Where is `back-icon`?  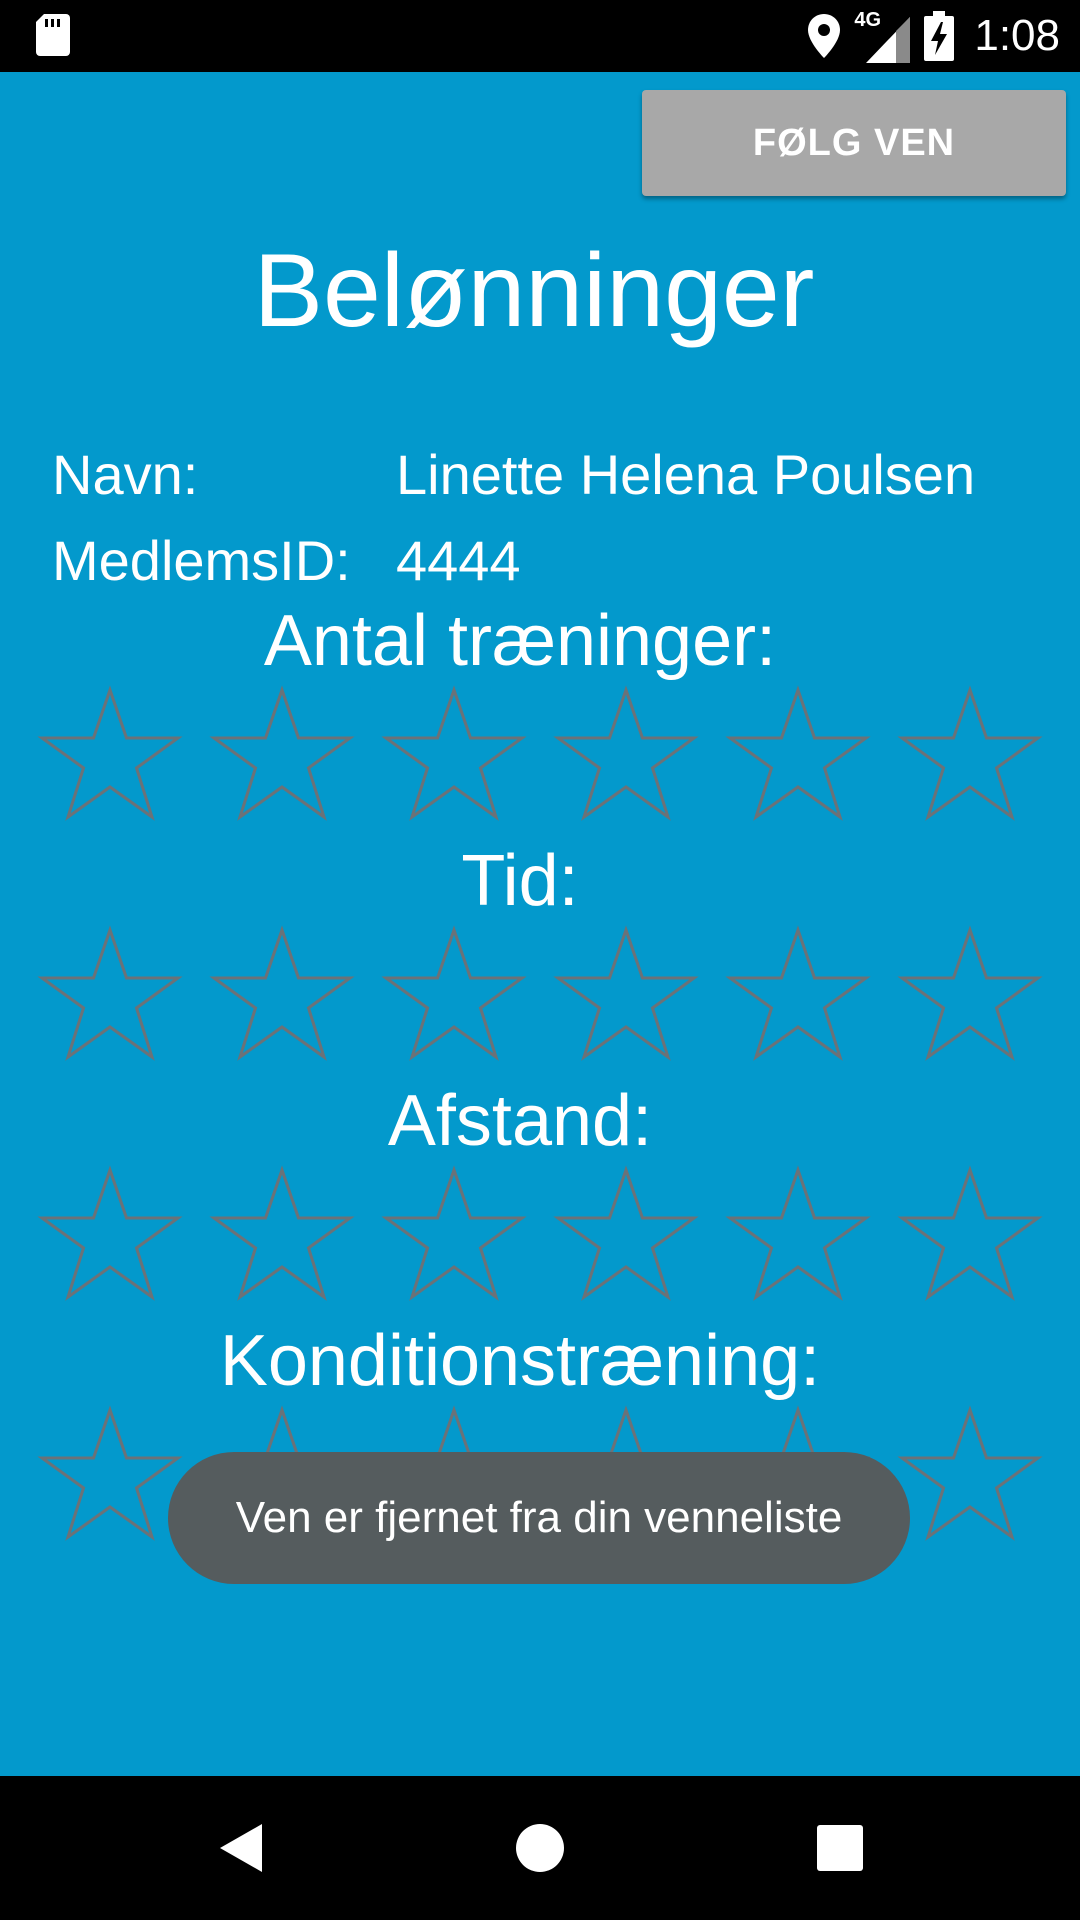 back-icon is located at coordinates (241, 1848).